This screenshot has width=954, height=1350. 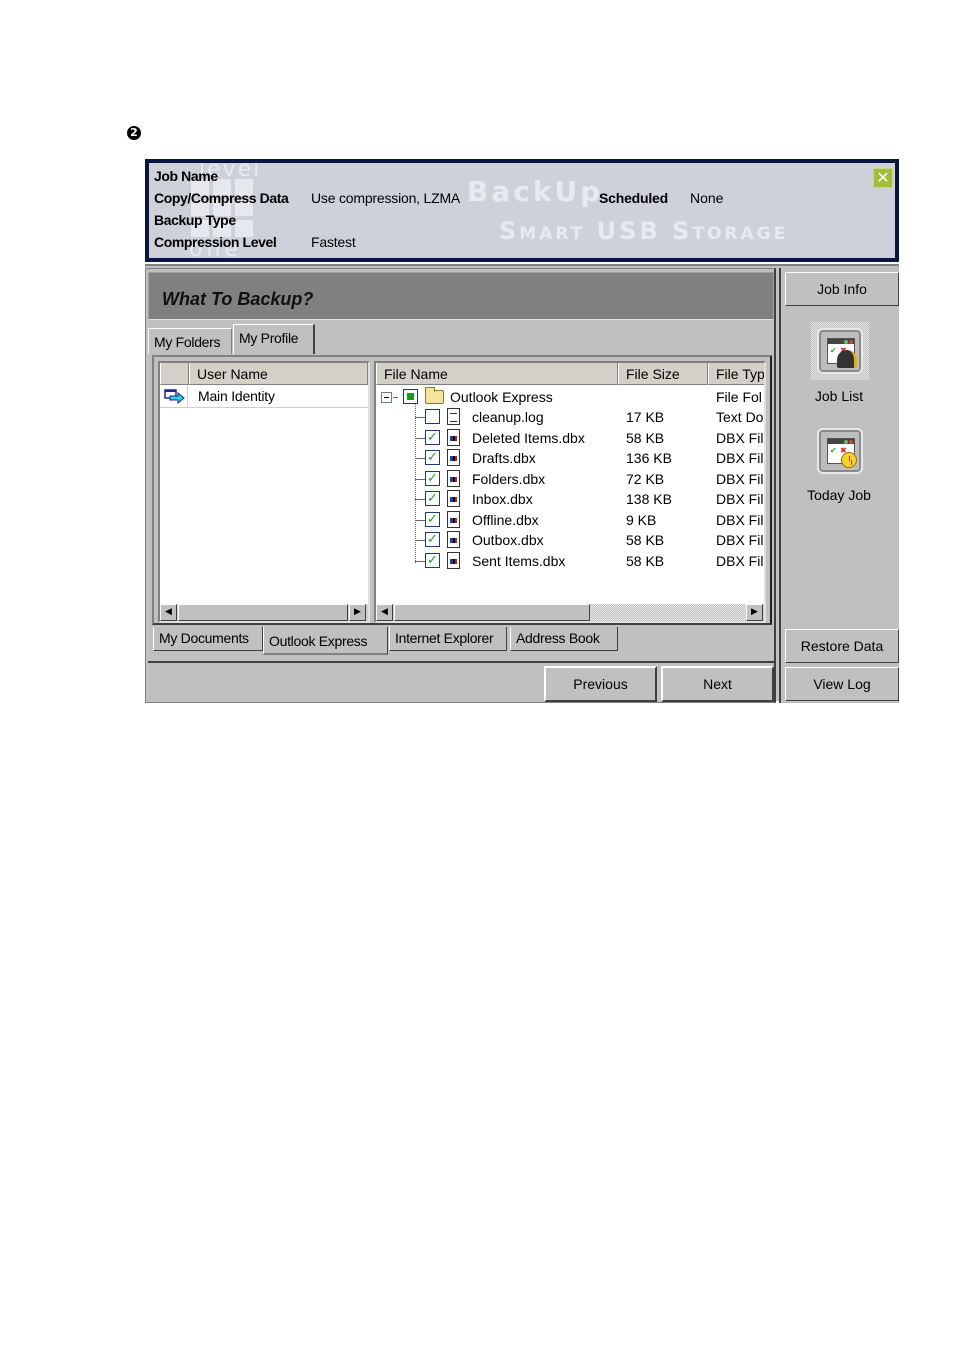 I want to click on tree-row-root: Outlook Express File Fol, so click(x=570, y=397).